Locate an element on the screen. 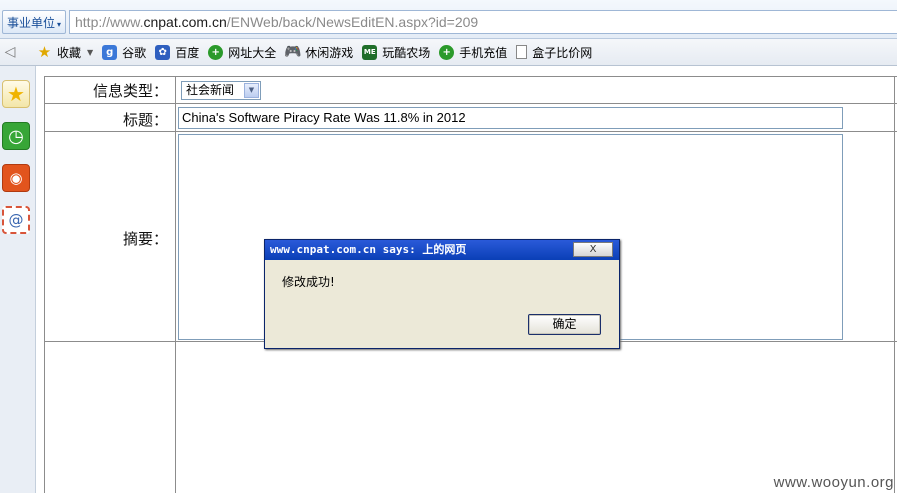 The width and height of the screenshot is (897, 493). bookmark-google: g 谷歌 is located at coordinates (124, 52).